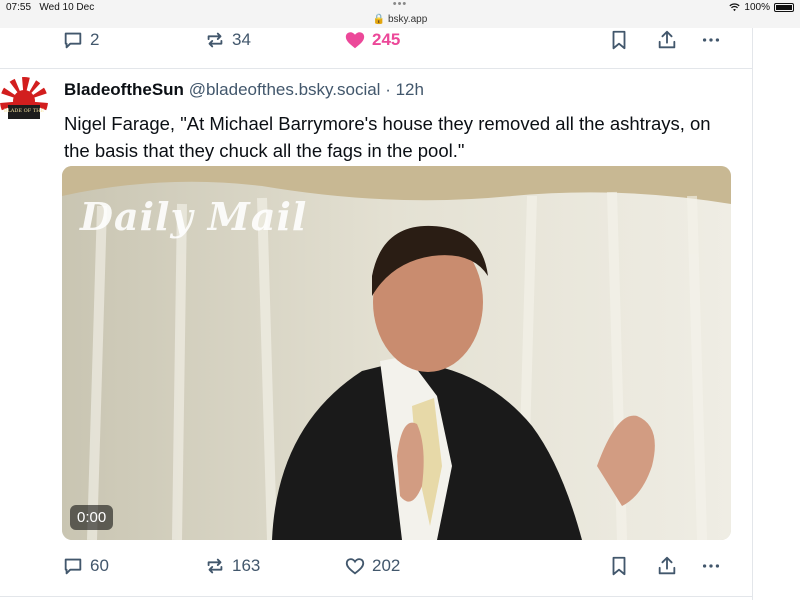  What do you see at coordinates (285, 89) in the screenshot?
I see `handle: @bladeofthes.bsky.social` at bounding box center [285, 89].